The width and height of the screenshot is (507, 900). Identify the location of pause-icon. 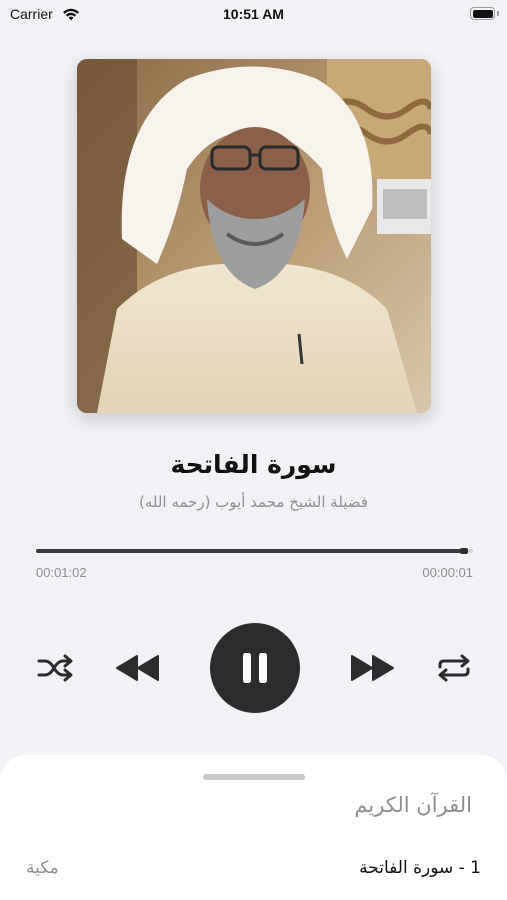
(255, 668).